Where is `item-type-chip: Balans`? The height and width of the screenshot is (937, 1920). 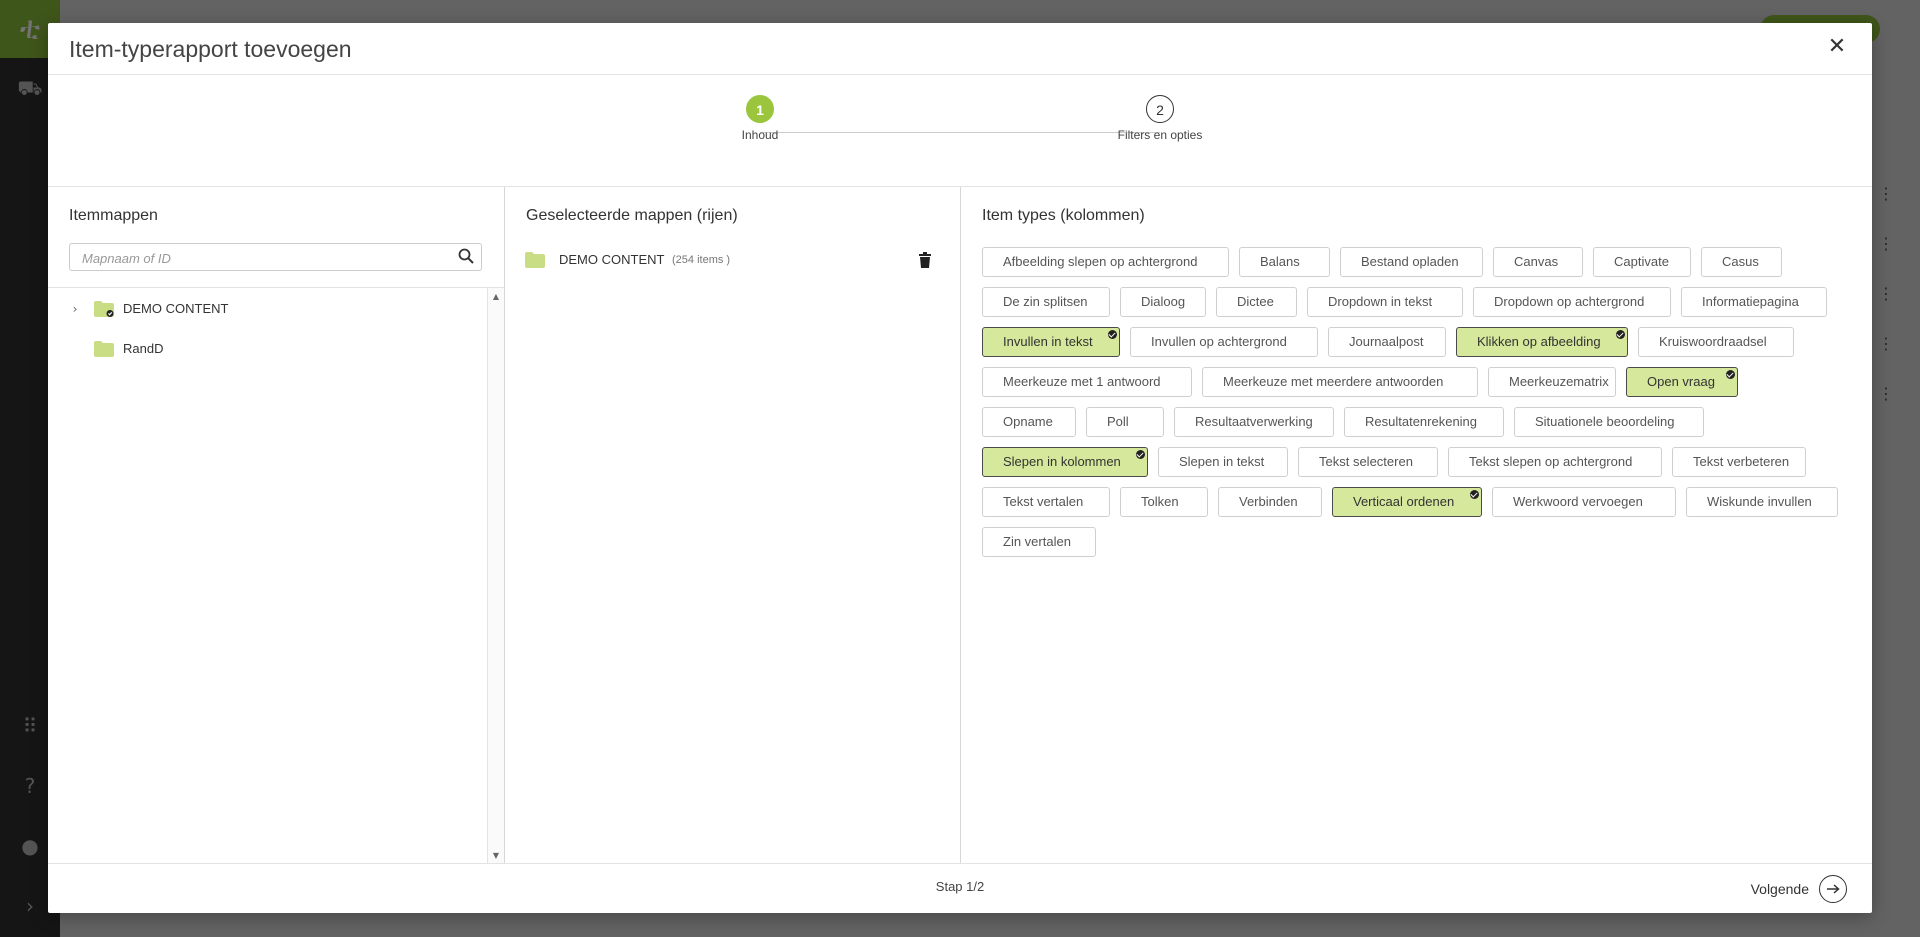
item-type-chip: Balans is located at coordinates (1284, 262).